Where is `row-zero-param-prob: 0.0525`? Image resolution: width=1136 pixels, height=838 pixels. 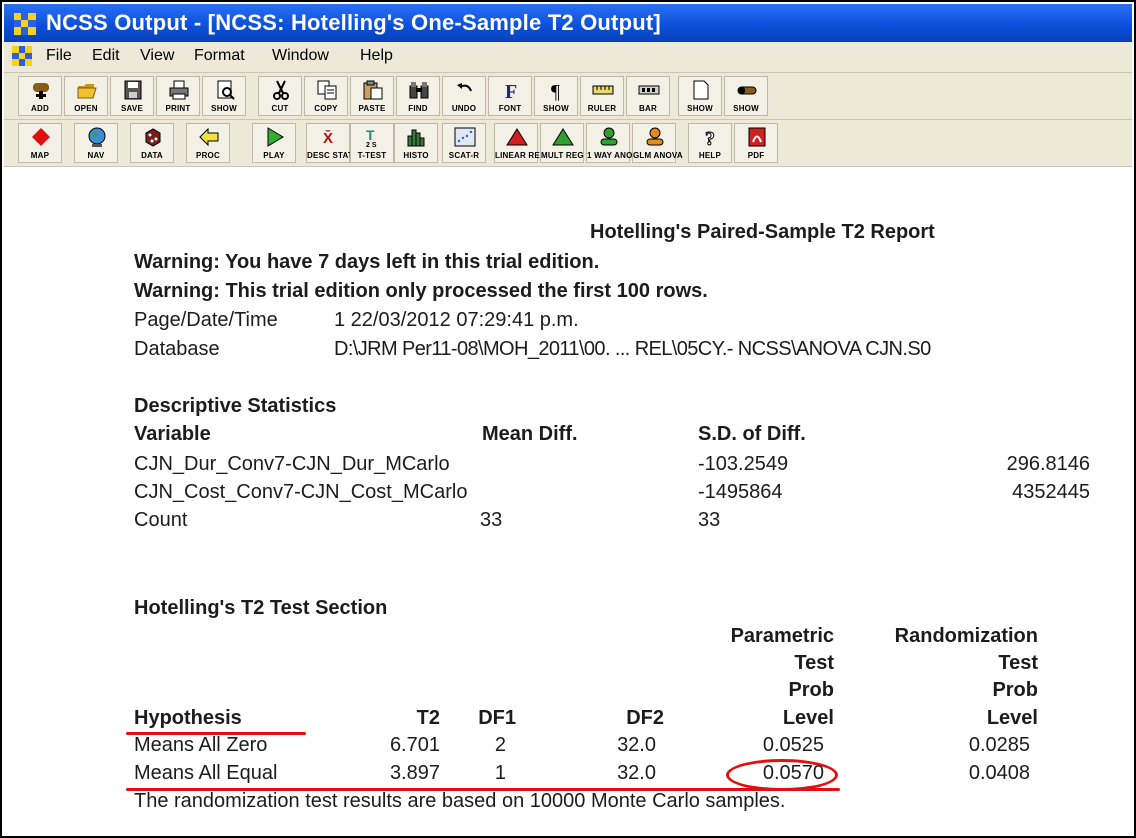
row-zero-param-prob: 0.0525 is located at coordinates (793, 745).